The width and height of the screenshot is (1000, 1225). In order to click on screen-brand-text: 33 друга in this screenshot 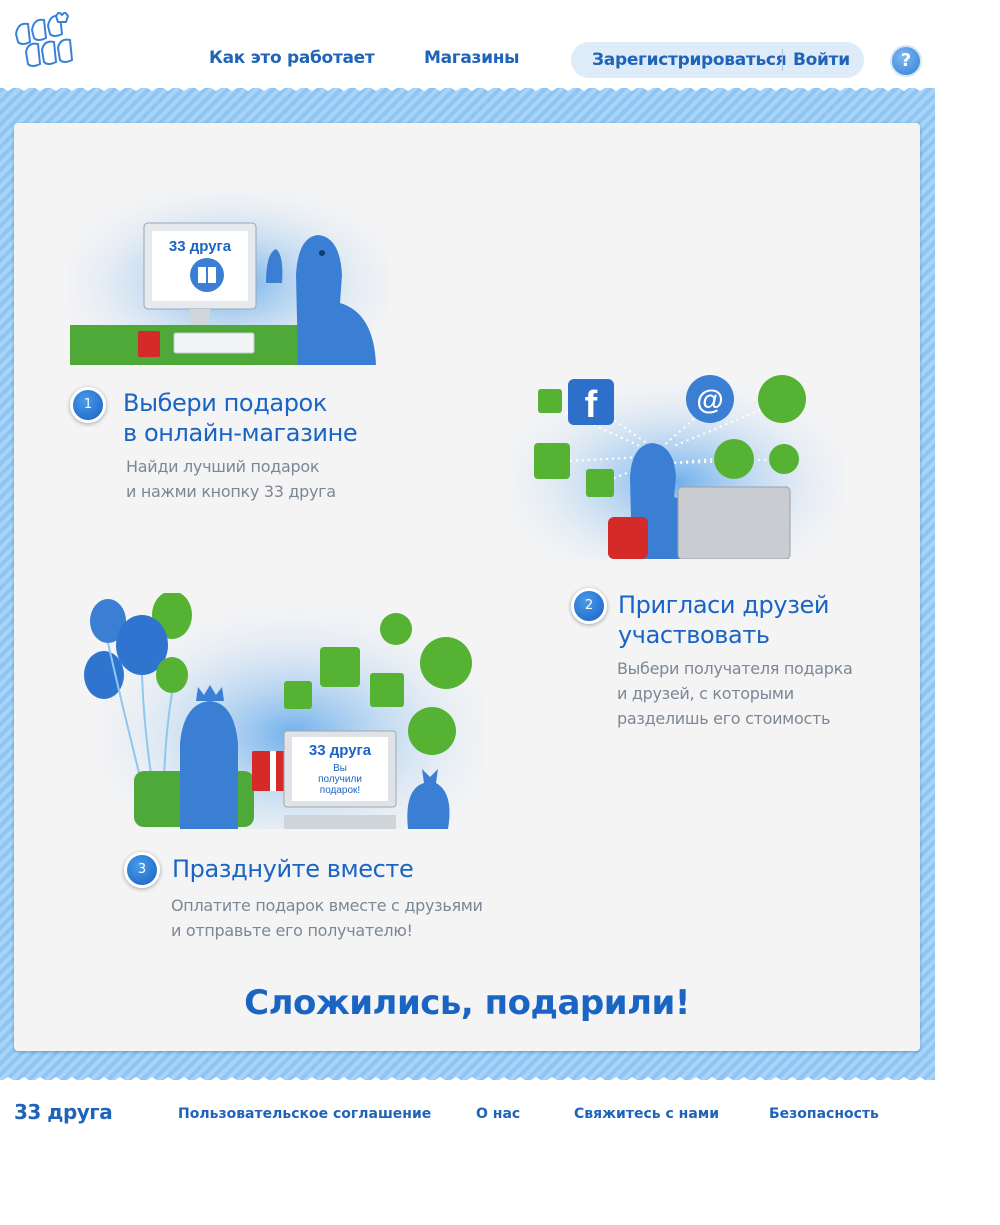, I will do `click(200, 246)`.